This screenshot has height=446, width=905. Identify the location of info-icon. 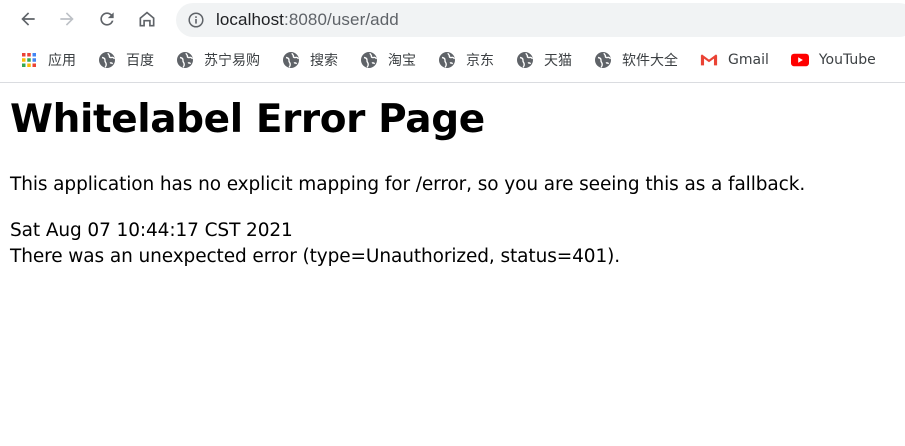
(196, 20).